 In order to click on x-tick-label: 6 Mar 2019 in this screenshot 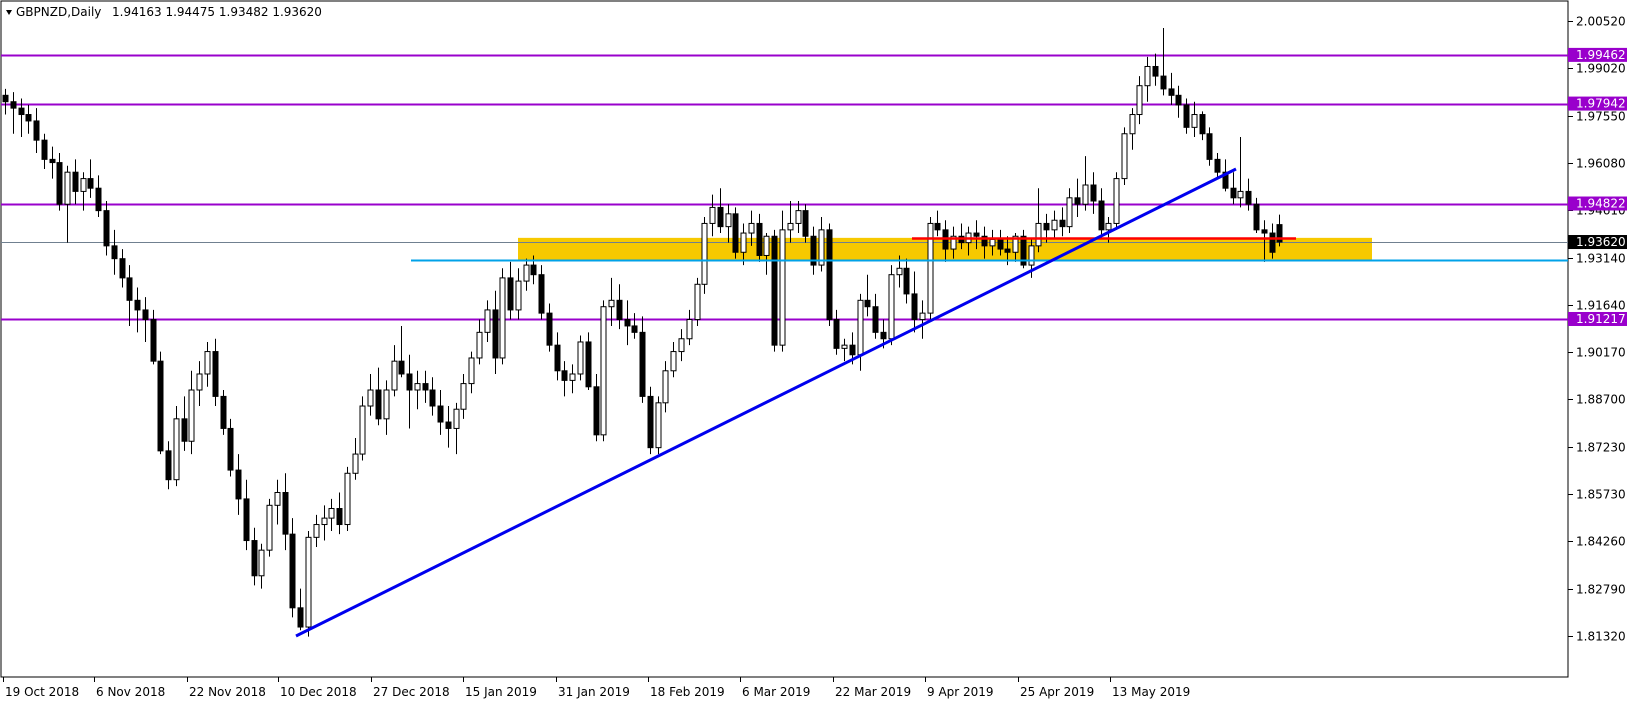, I will do `click(776, 692)`.